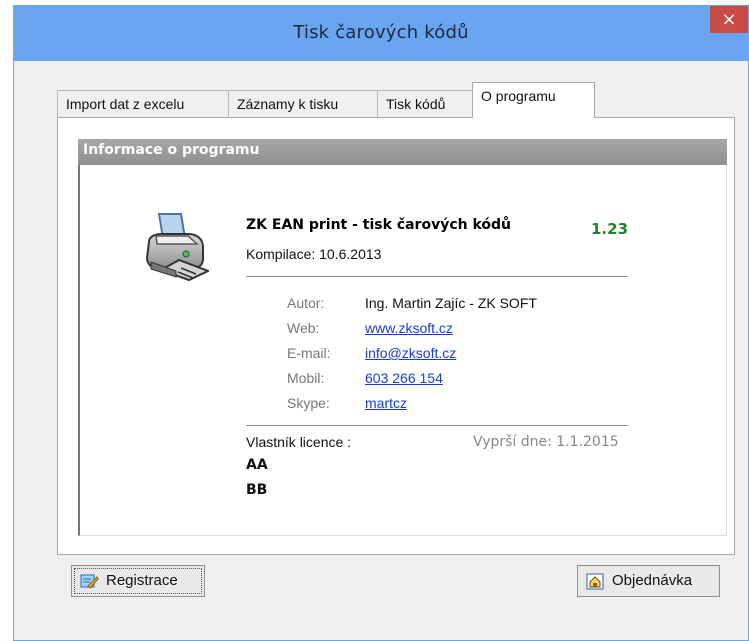 The height and width of the screenshot is (641, 749). Describe the element at coordinates (142, 580) in the screenshot. I see `registration-label: Registrace` at that location.